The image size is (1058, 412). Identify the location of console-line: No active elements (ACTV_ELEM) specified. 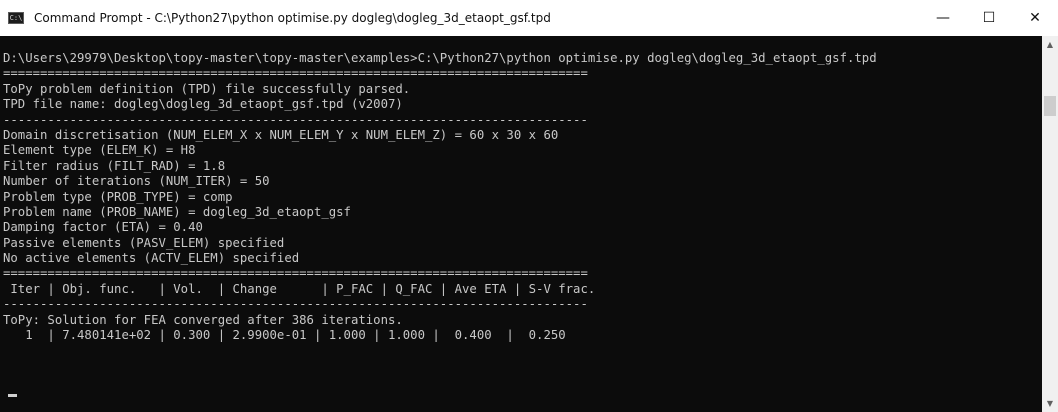
(151, 258).